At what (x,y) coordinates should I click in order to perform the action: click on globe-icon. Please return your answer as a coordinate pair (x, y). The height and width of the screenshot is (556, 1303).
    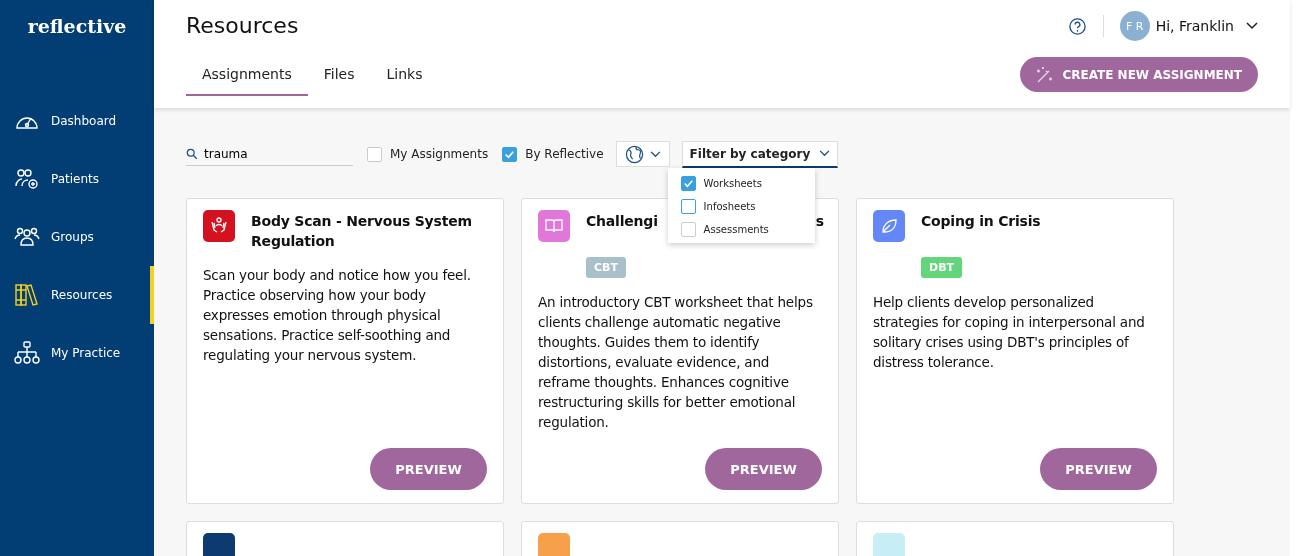
    Looking at the image, I should click on (634, 154).